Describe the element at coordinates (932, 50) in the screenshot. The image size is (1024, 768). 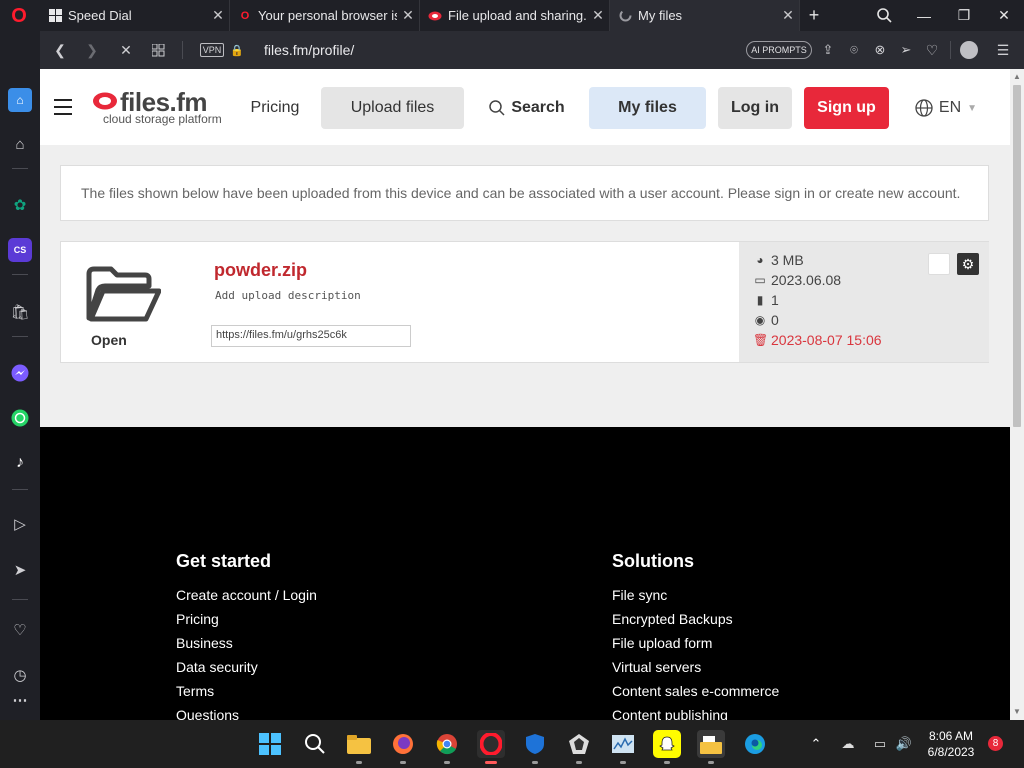
I see `heart-icon: ♡` at that location.